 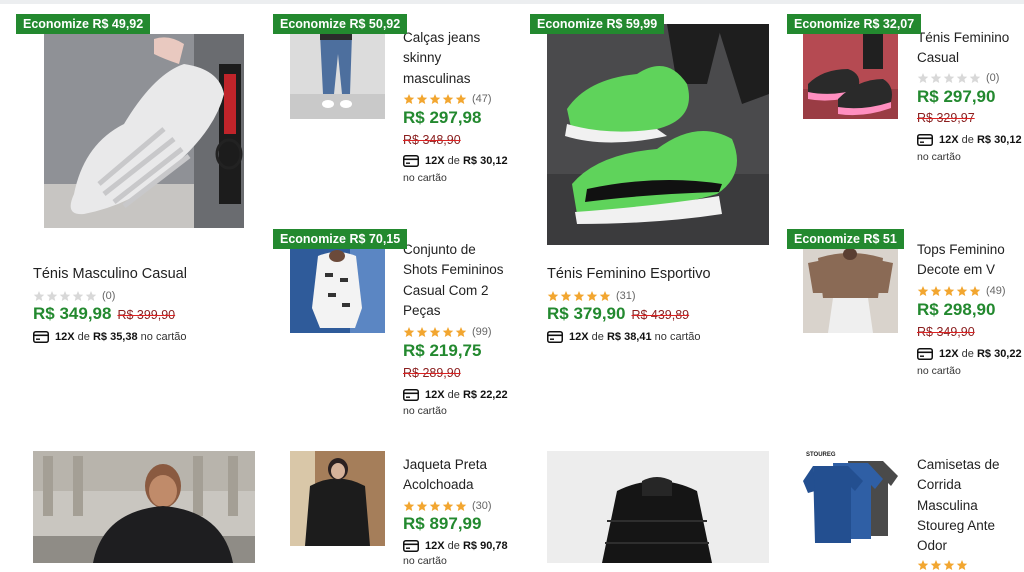 What do you see at coordinates (961, 249) in the screenshot?
I see `title-line: Tops Feminino` at bounding box center [961, 249].